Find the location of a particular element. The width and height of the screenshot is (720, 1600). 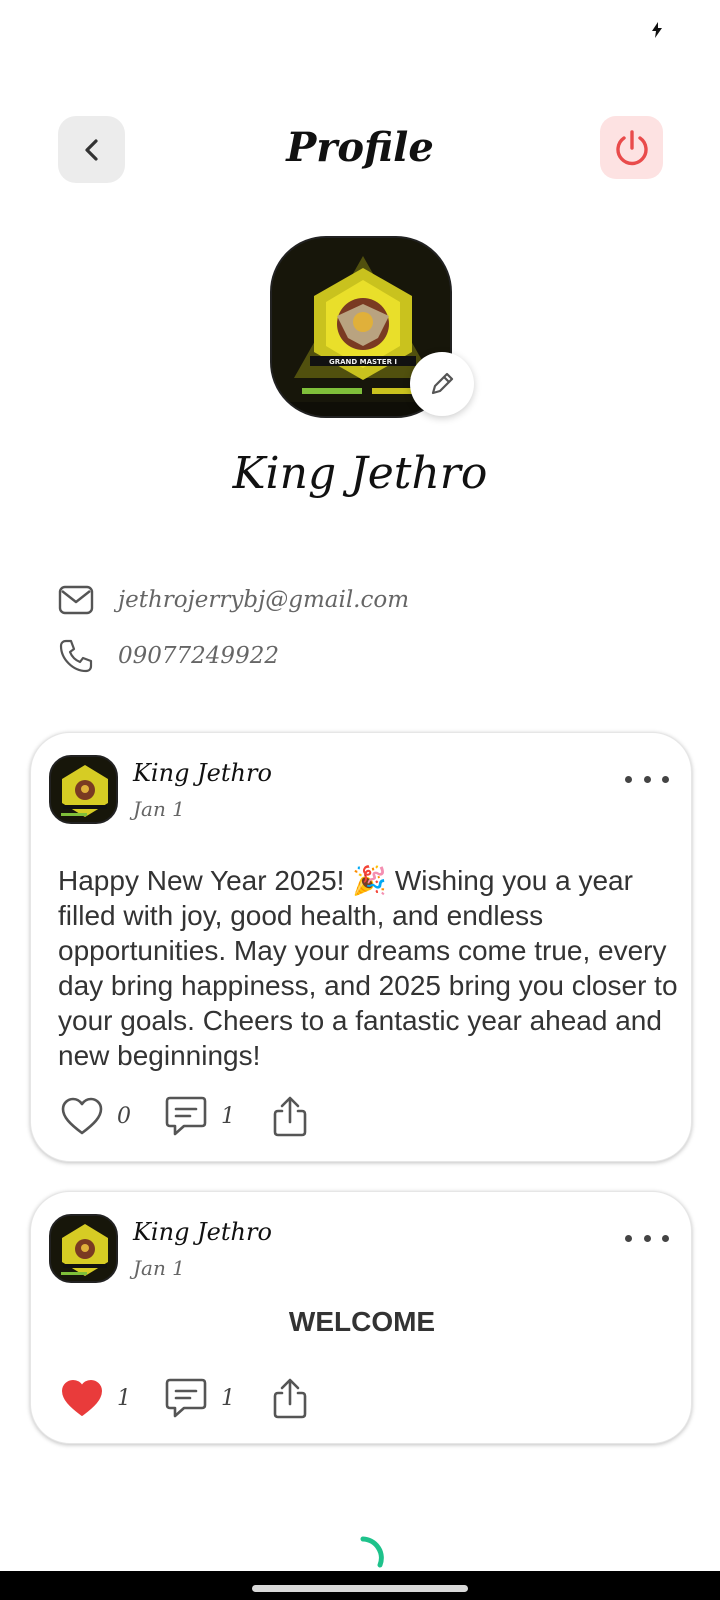

profile-name: King Jethro is located at coordinates (360, 473).